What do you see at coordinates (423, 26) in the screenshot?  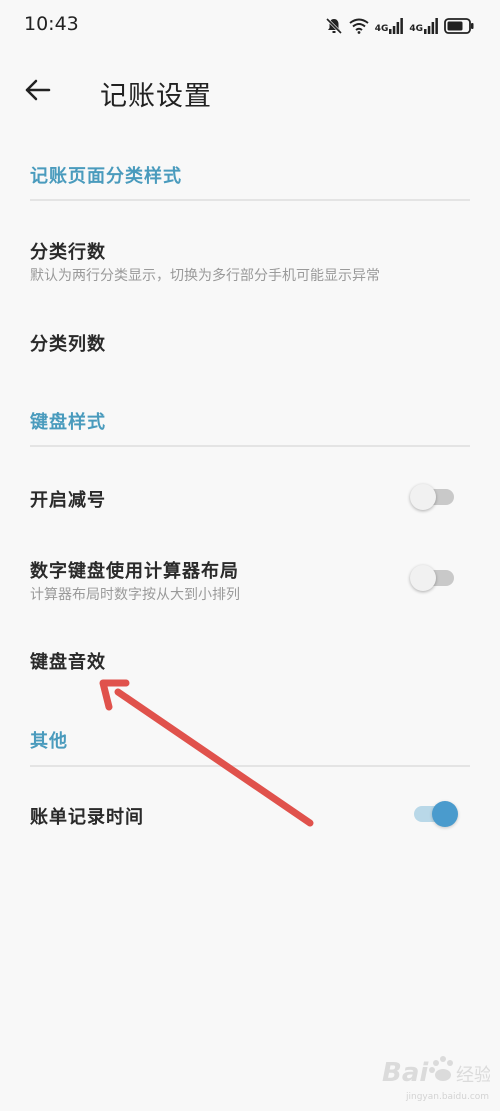 I see `signal-icon-2: 4G` at bounding box center [423, 26].